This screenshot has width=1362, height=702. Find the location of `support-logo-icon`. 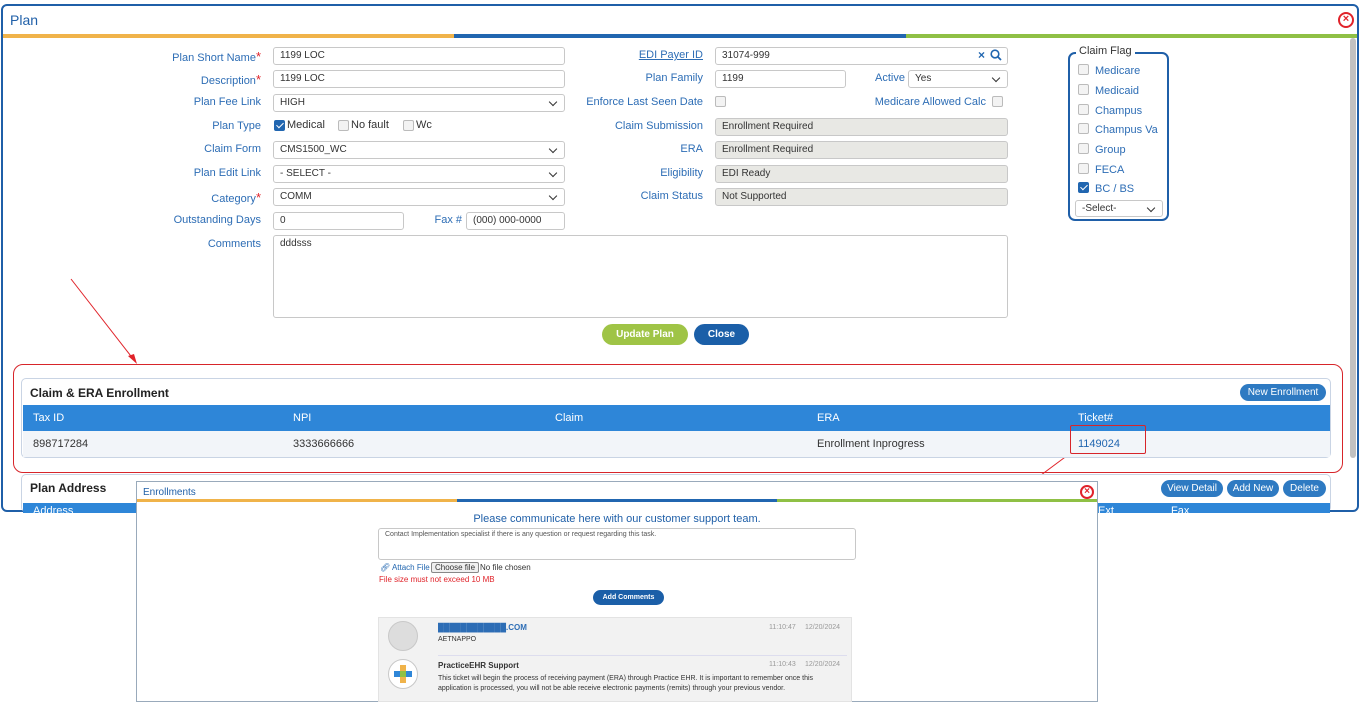

support-logo-icon is located at coordinates (403, 674).